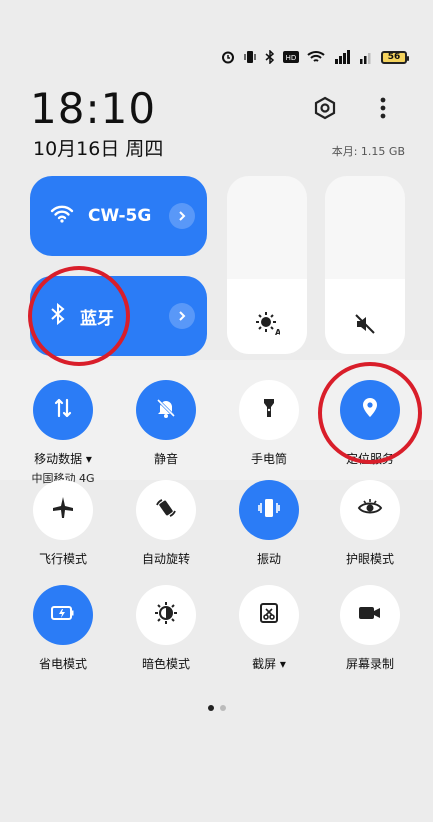 The height and width of the screenshot is (822, 433). I want to click on silent-label: 静音, so click(165, 459).